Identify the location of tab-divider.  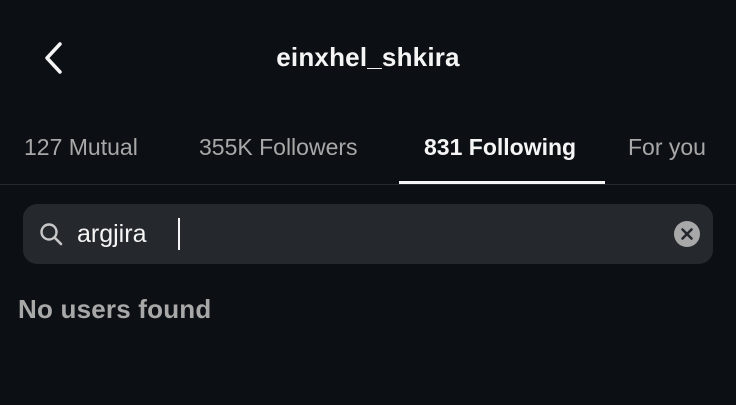
(368, 184).